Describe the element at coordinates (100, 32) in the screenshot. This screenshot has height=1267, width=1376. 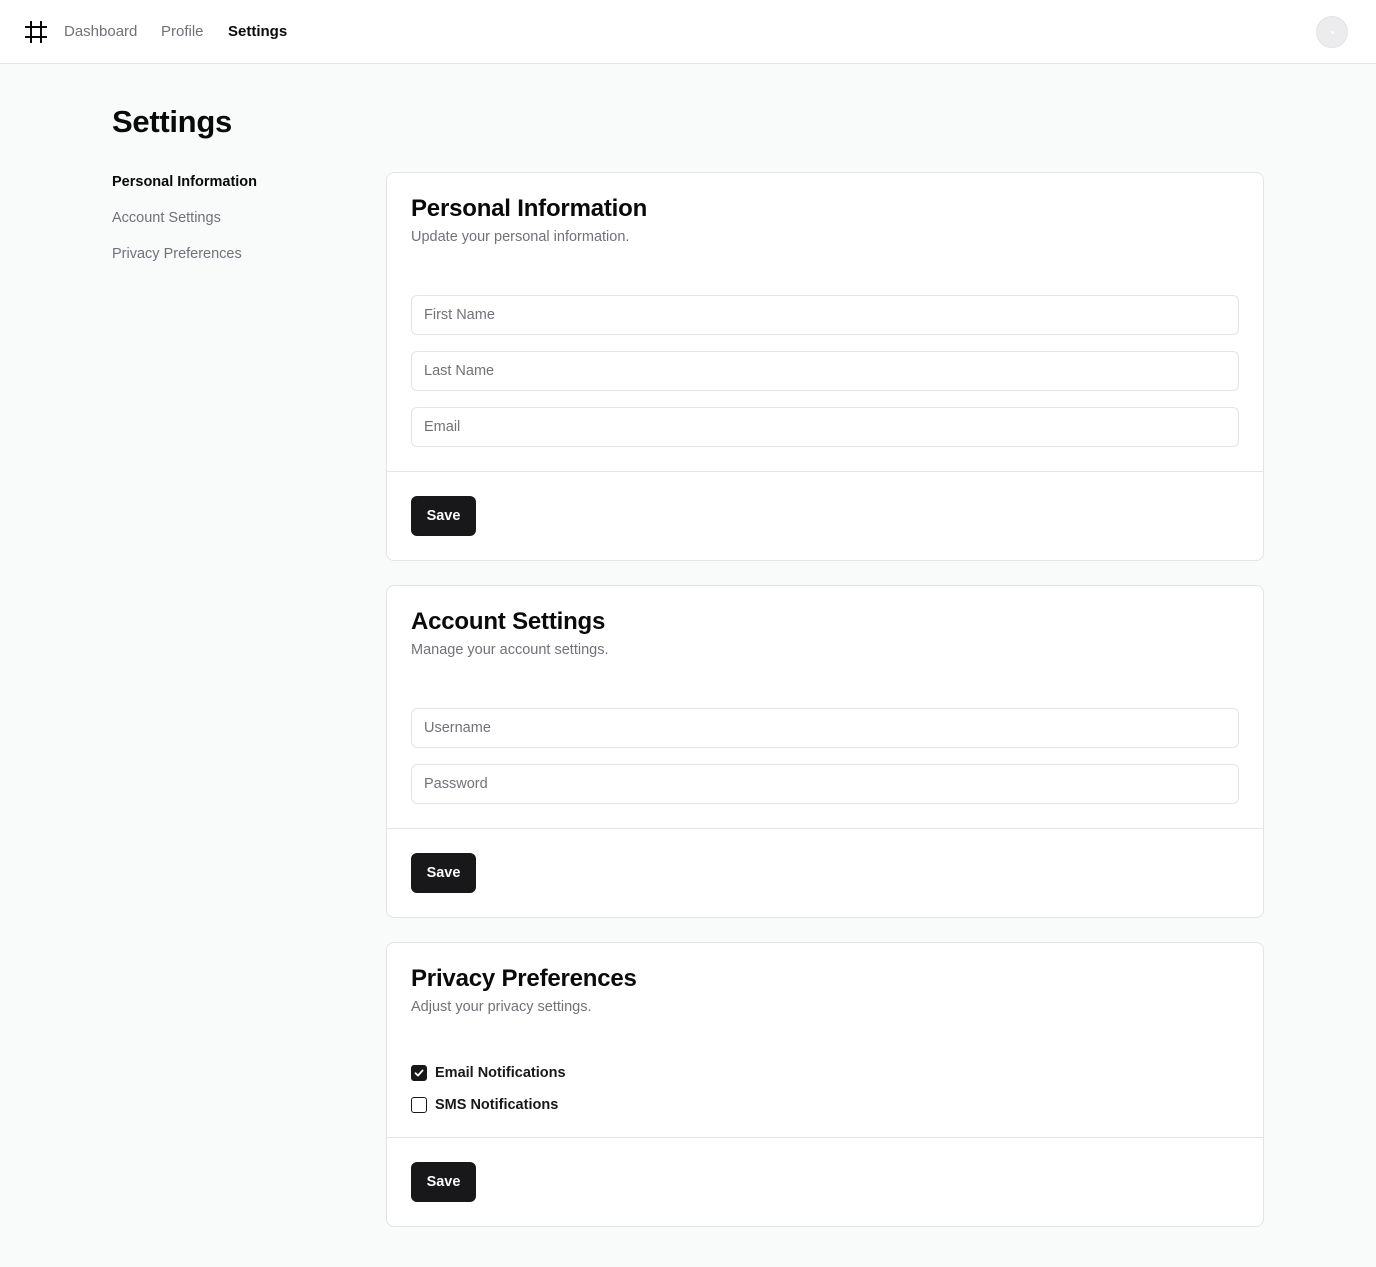
I see `nav-link-dashboard: Dashboard` at that location.